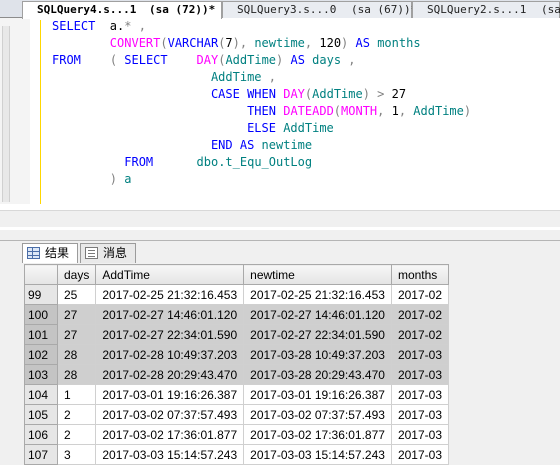  Describe the element at coordinates (76, 394) in the screenshot. I see `cell-days: 1` at that location.